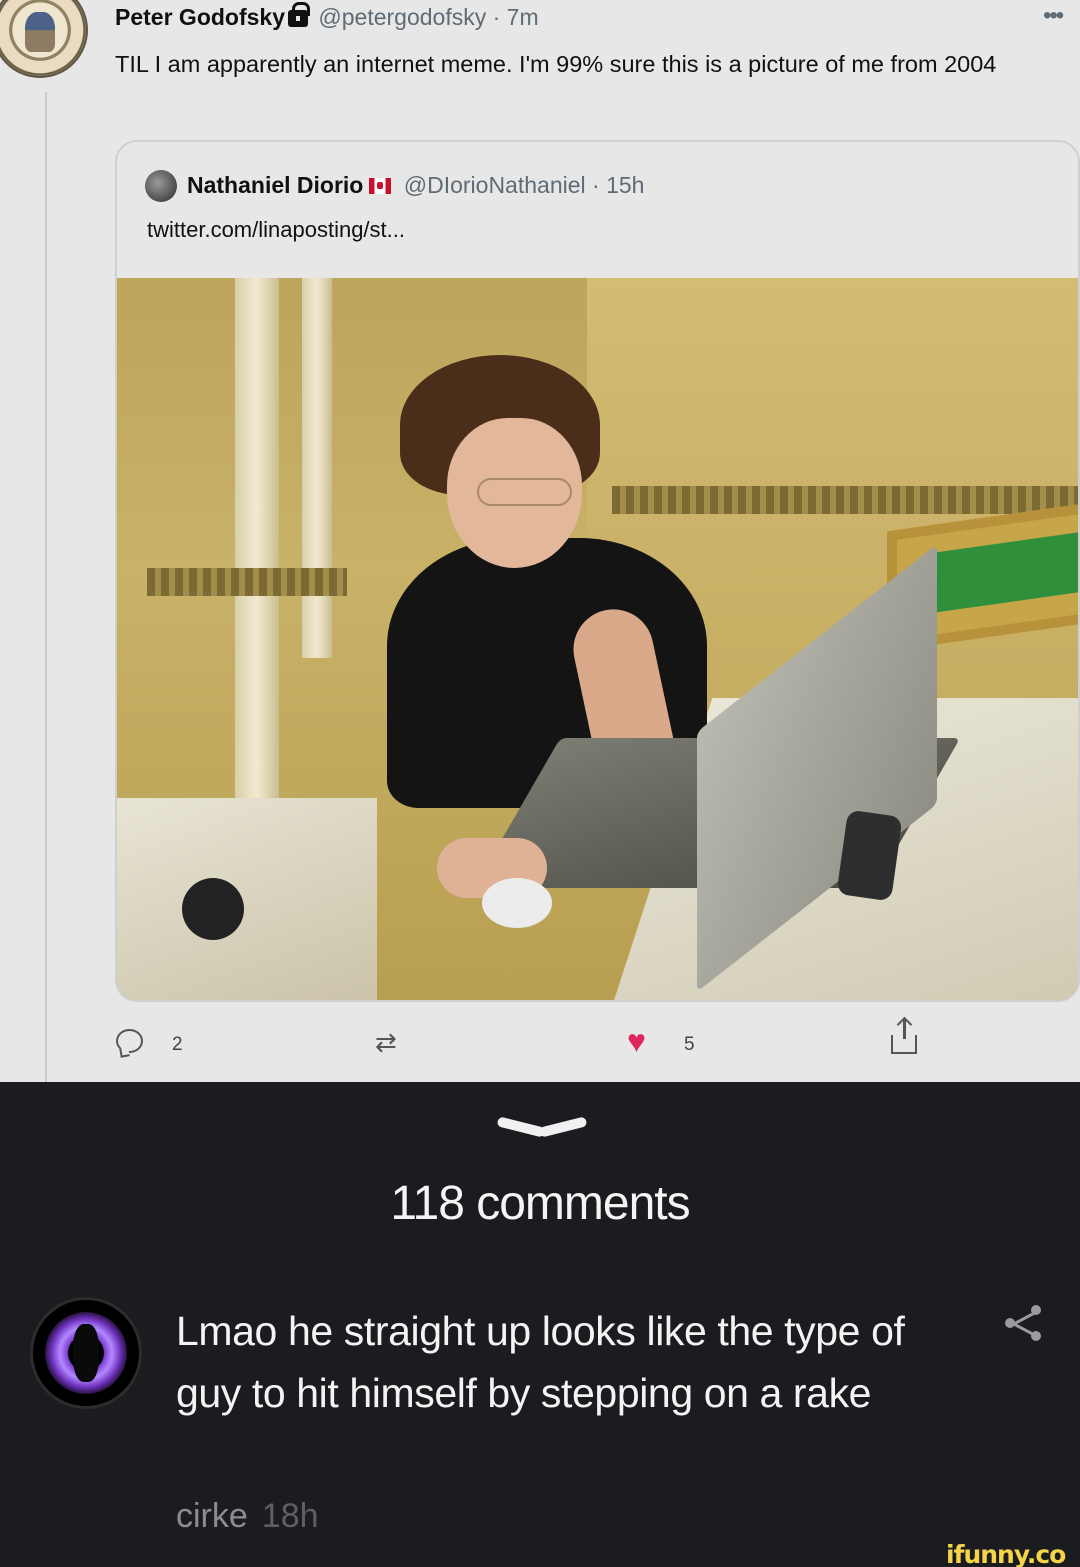  I want to click on thread-line, so click(46, 587).